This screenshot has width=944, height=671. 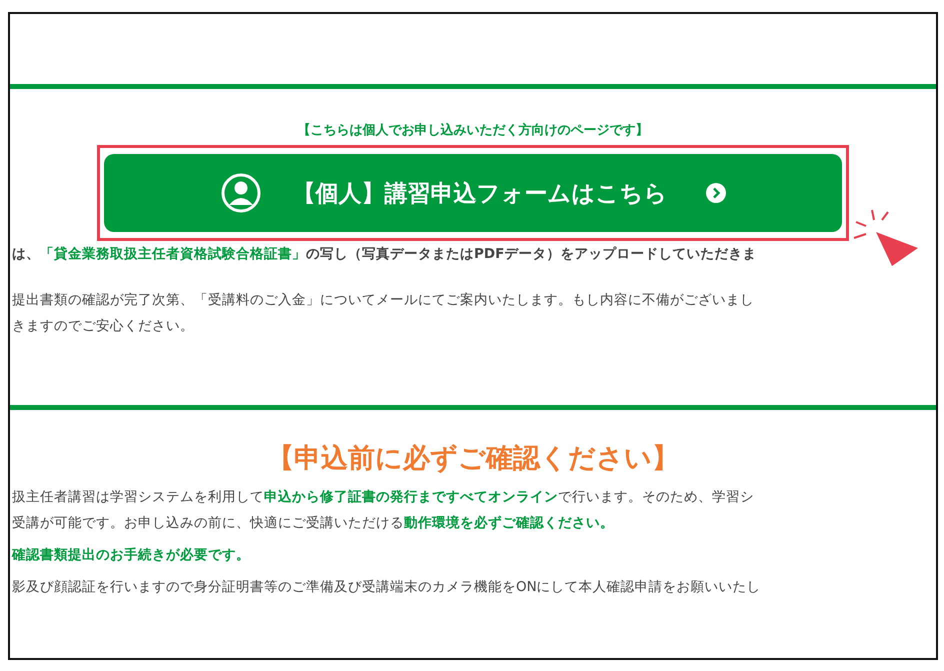 I want to click on intro-text: 扱主任者講習は学習システムを利用して申込から修了証書の発行まですべてオンラインで行います。そのため、学習シ, so click(x=383, y=497).